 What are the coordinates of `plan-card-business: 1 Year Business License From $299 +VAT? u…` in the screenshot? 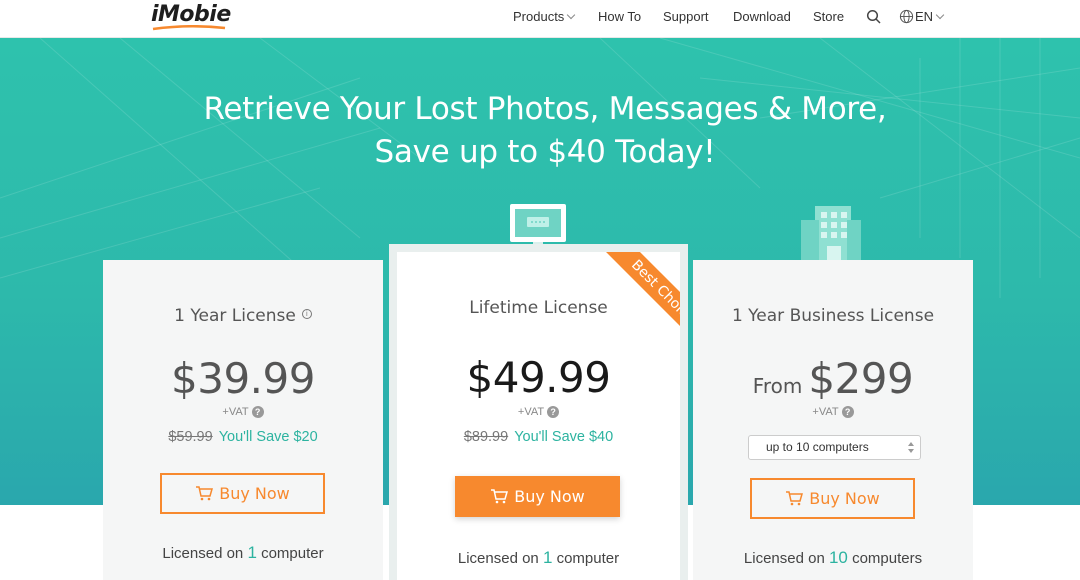 It's located at (833, 420).